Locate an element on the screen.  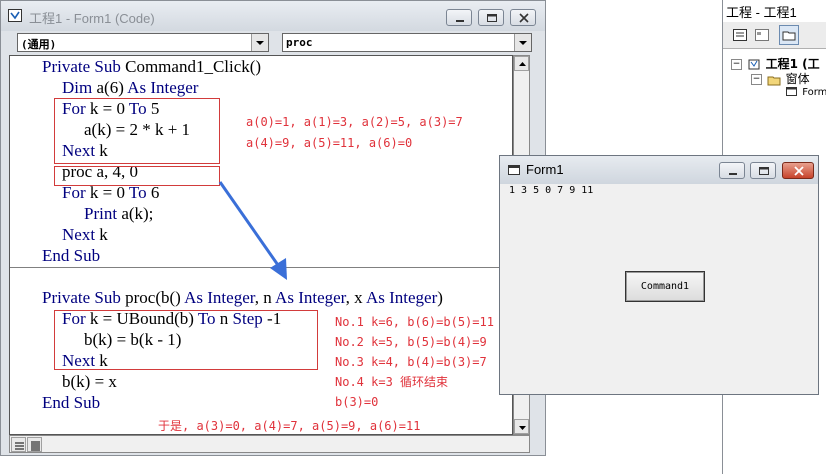
code-text: Command1_Click() is located at coordinates (193, 66).